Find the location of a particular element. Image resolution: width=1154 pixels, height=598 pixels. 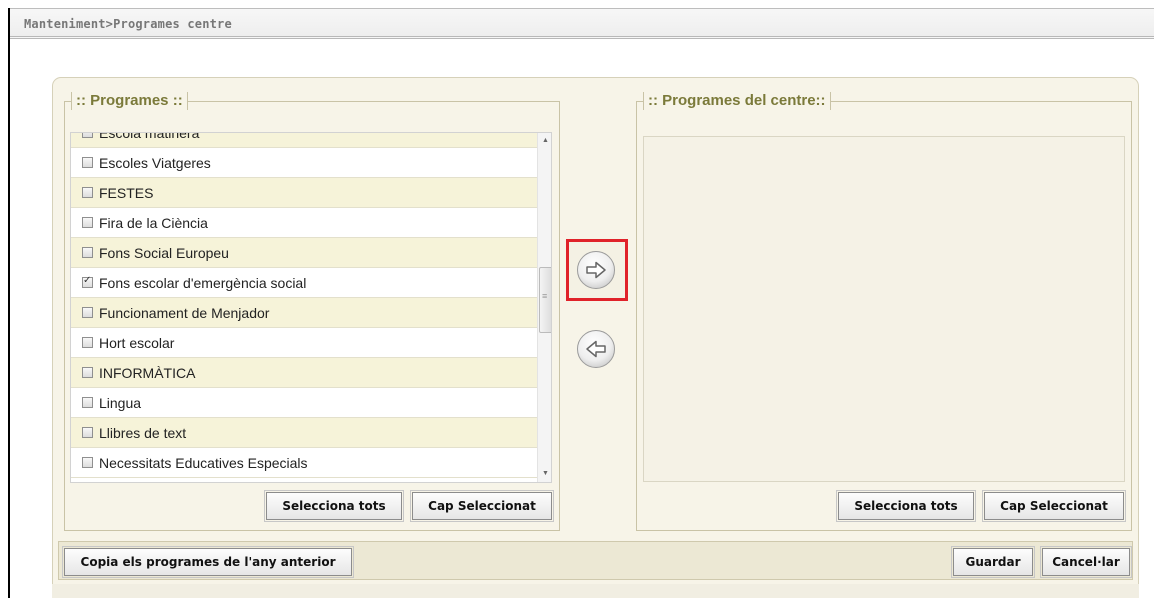

breadcrumb-text: Manteniment>Programes centre is located at coordinates (128, 24).